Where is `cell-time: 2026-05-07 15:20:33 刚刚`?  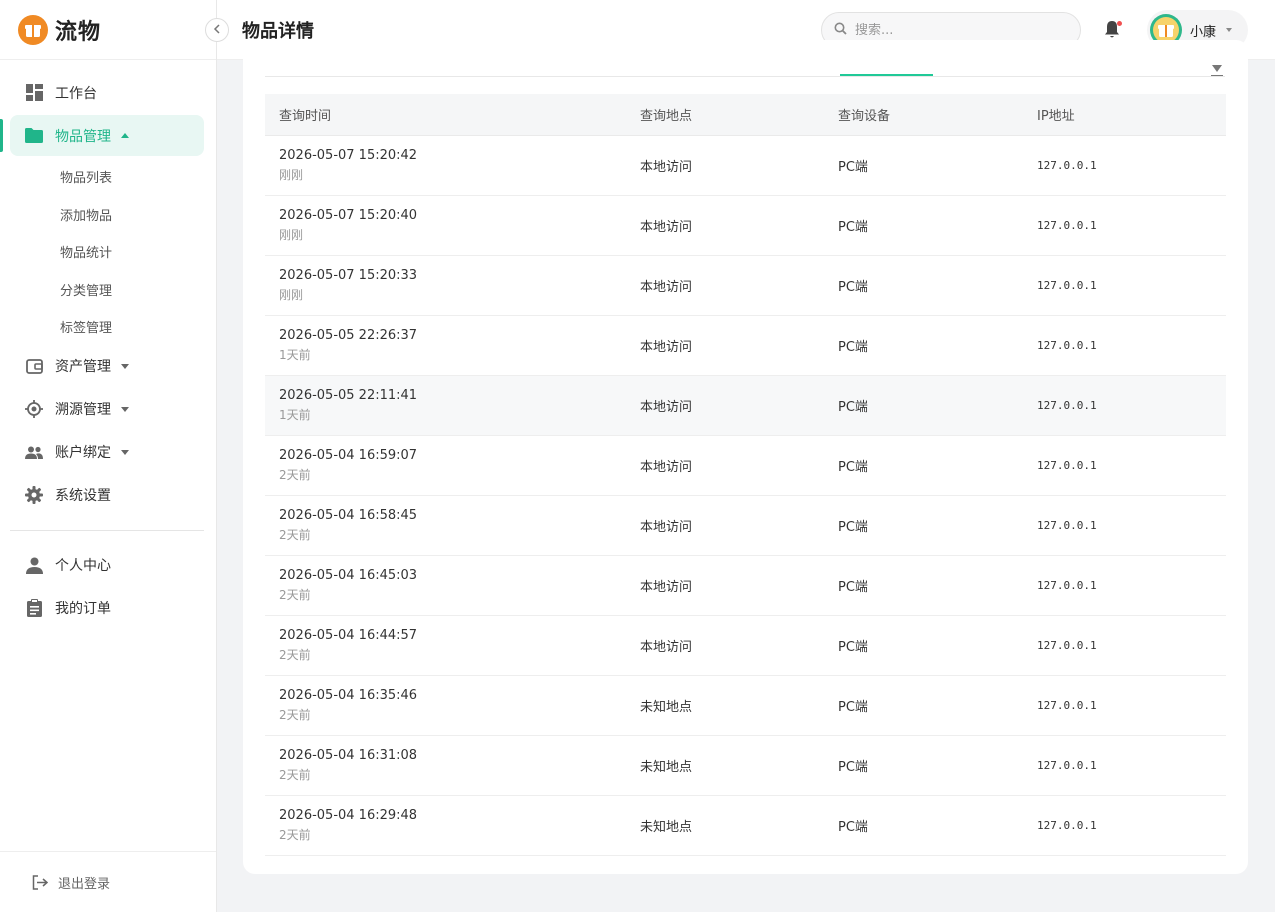 cell-time: 2026-05-07 15:20:33 刚刚 is located at coordinates (445, 285).